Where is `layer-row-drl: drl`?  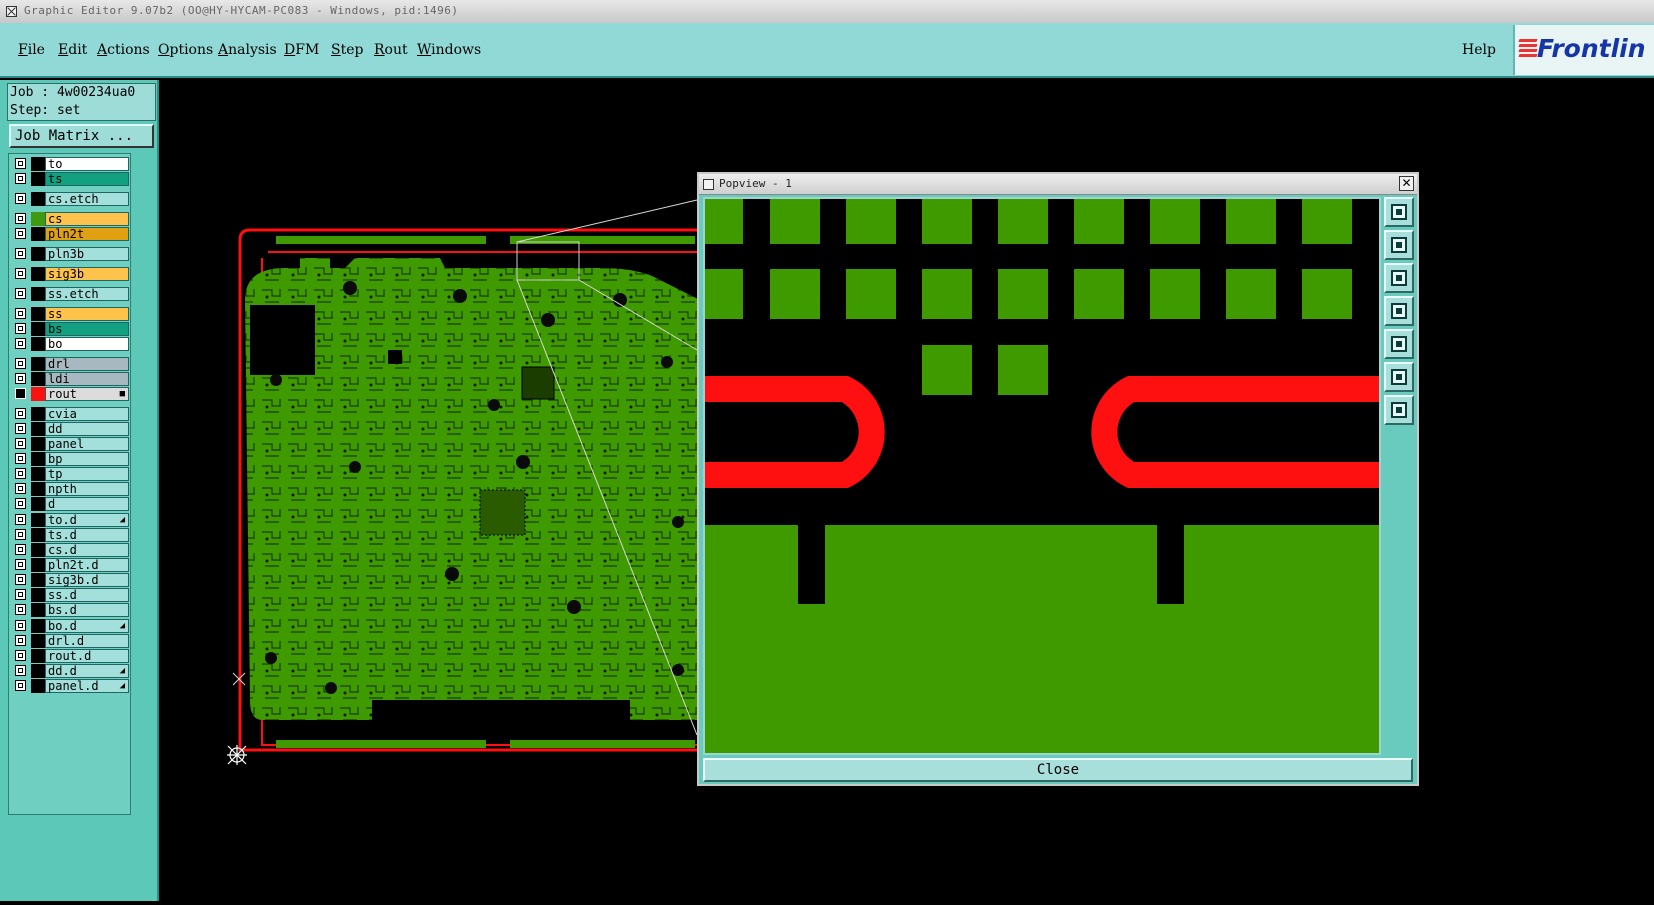 layer-row-drl: drl is located at coordinates (70, 364).